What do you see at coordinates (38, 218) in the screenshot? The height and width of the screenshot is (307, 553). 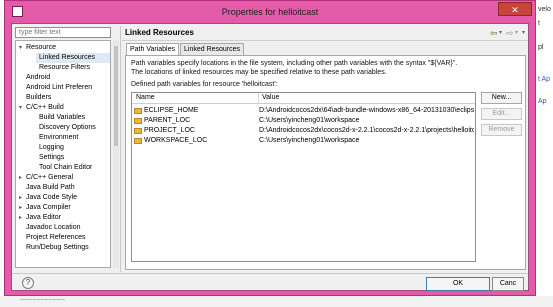 I see `tree-item-java-editor: ▸ Java Editor` at bounding box center [38, 218].